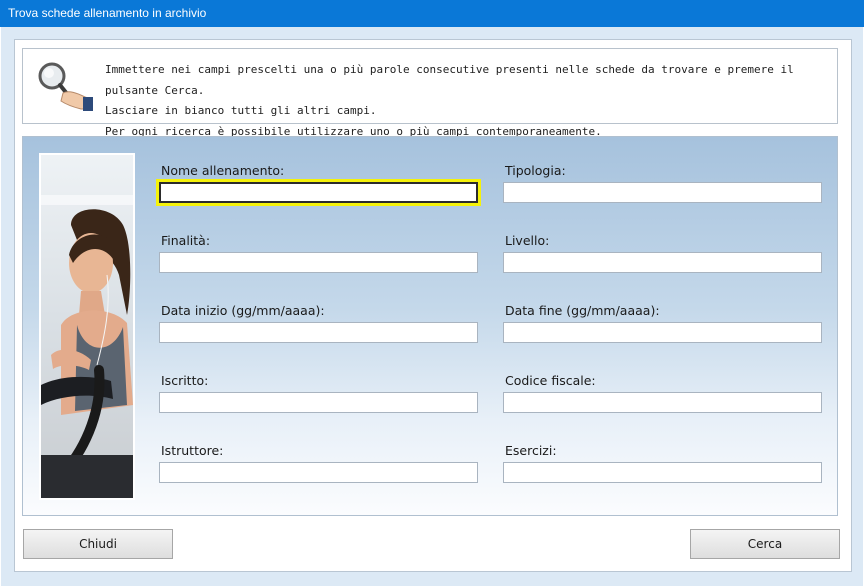 The image size is (864, 587). Describe the element at coordinates (318, 472) in the screenshot. I see `trainer-input` at that location.